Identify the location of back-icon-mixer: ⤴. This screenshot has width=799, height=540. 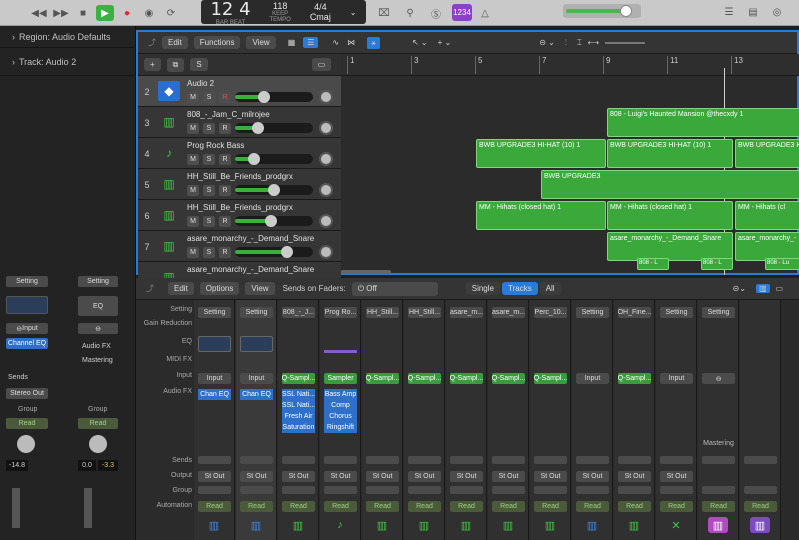
(150, 288).